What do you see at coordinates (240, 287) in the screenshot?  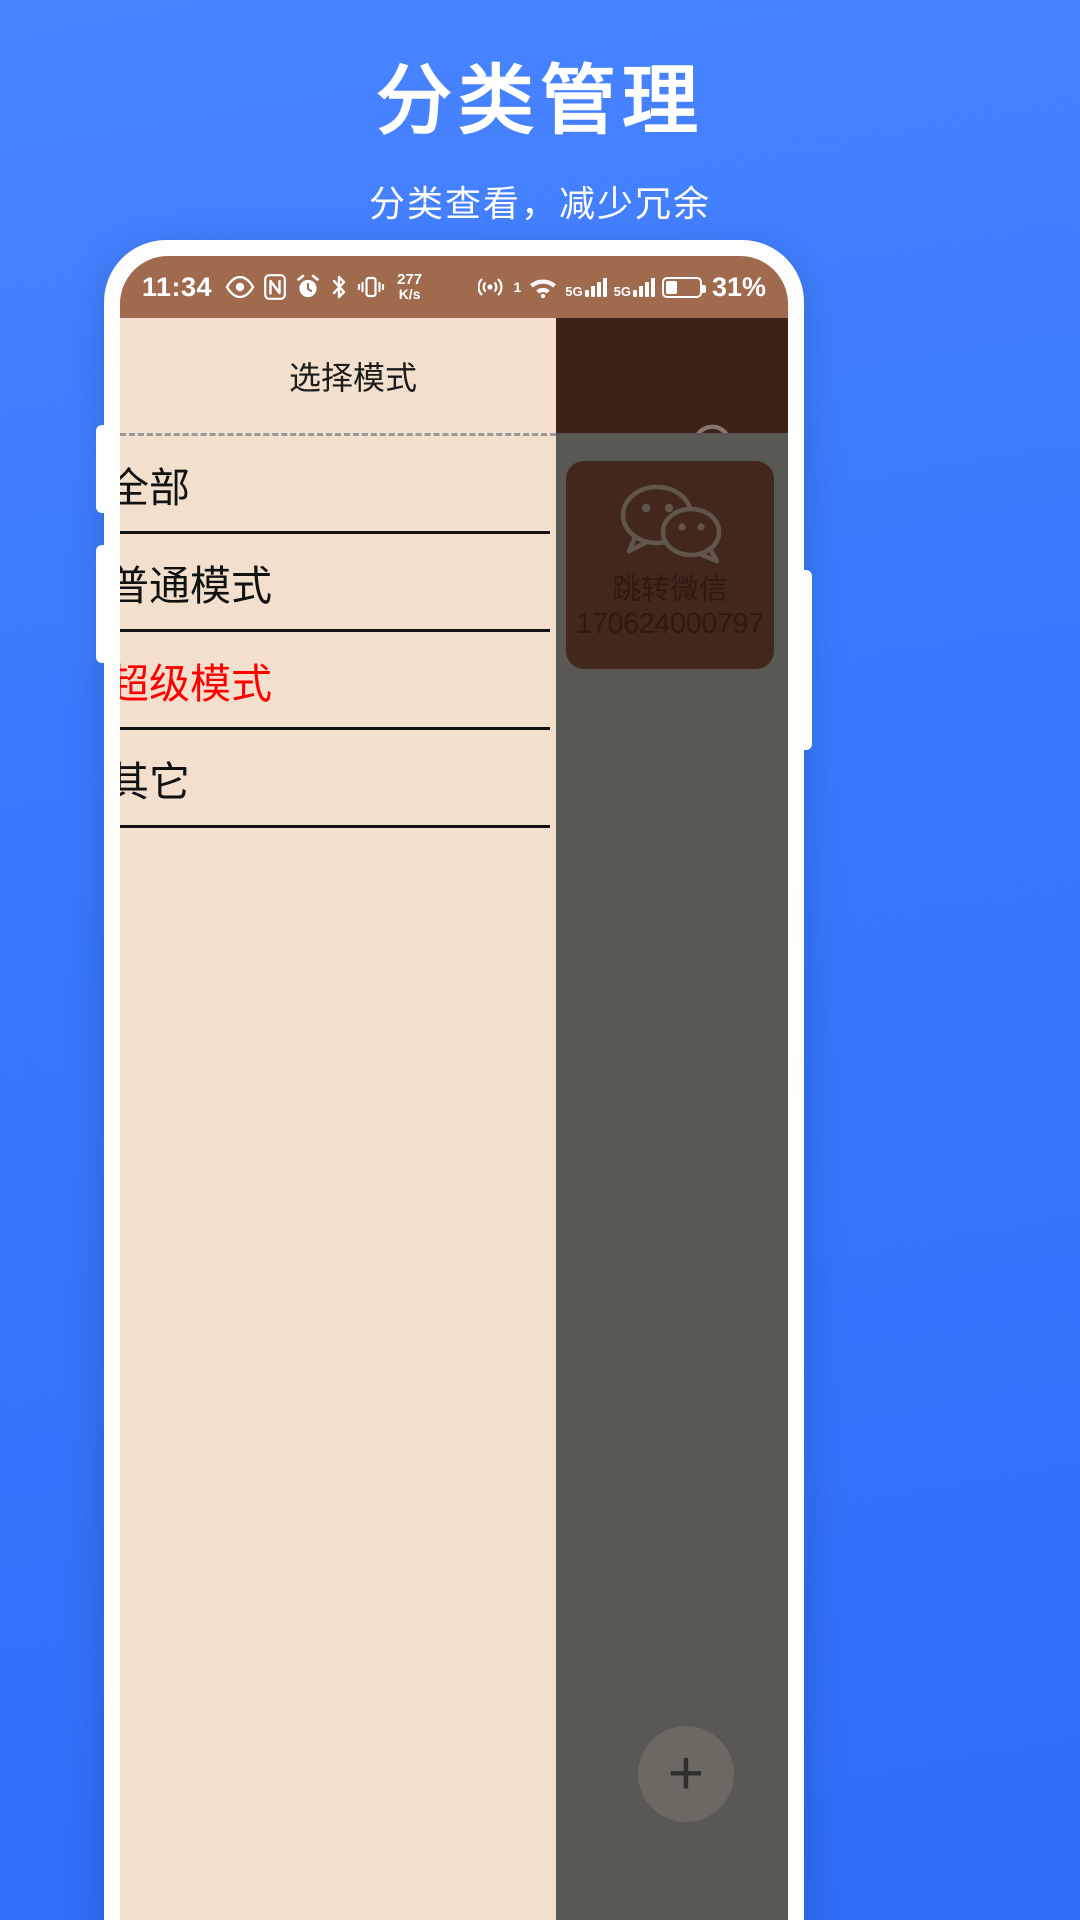 I see `eye-icon` at bounding box center [240, 287].